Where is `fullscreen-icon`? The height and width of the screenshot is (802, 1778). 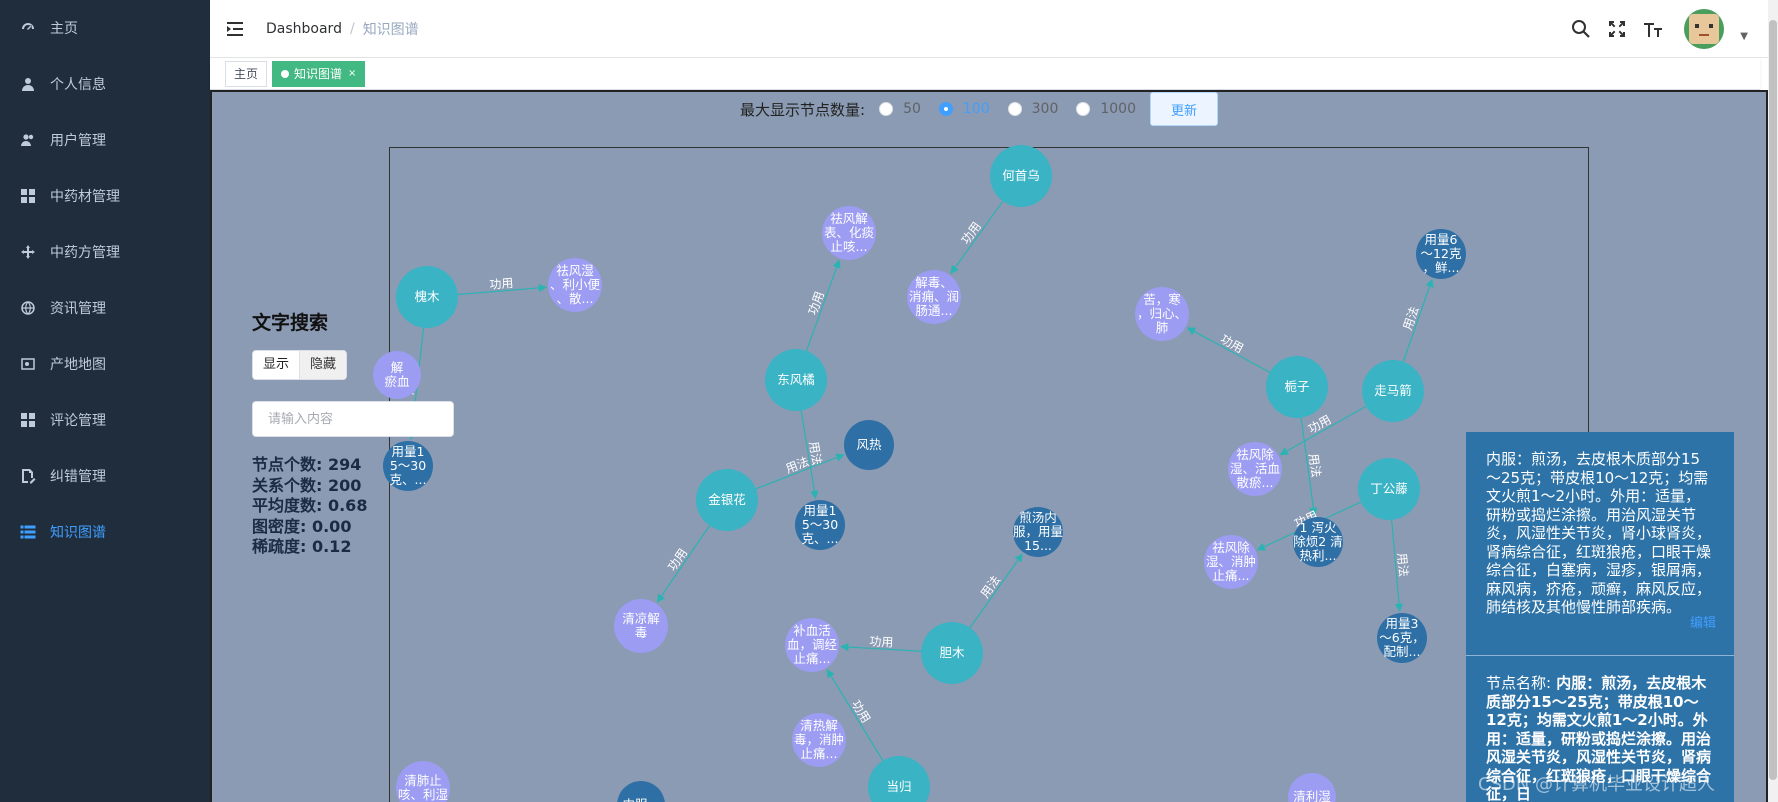
fullscreen-icon is located at coordinates (1617, 29).